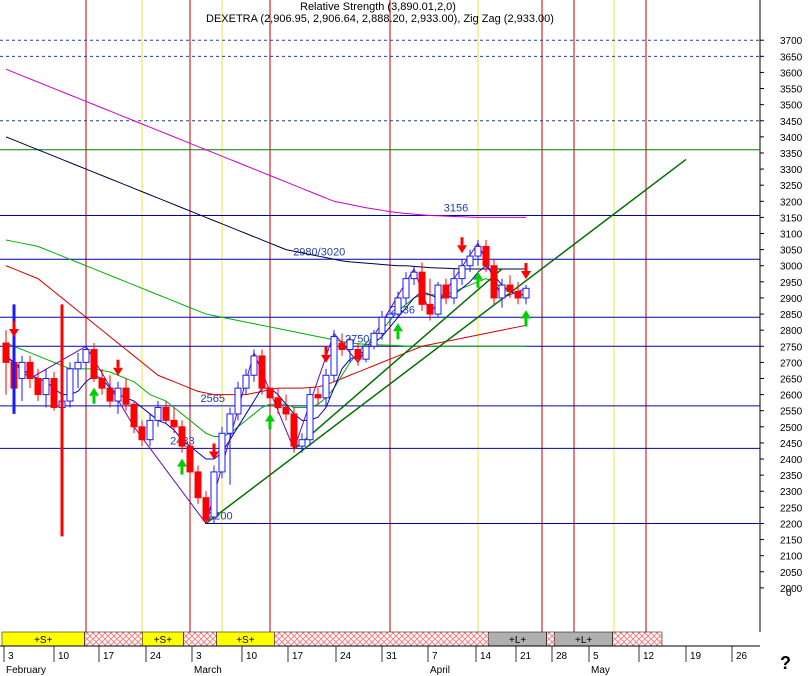  I want to click on y-tick-label-31: 3550, so click(791, 90).